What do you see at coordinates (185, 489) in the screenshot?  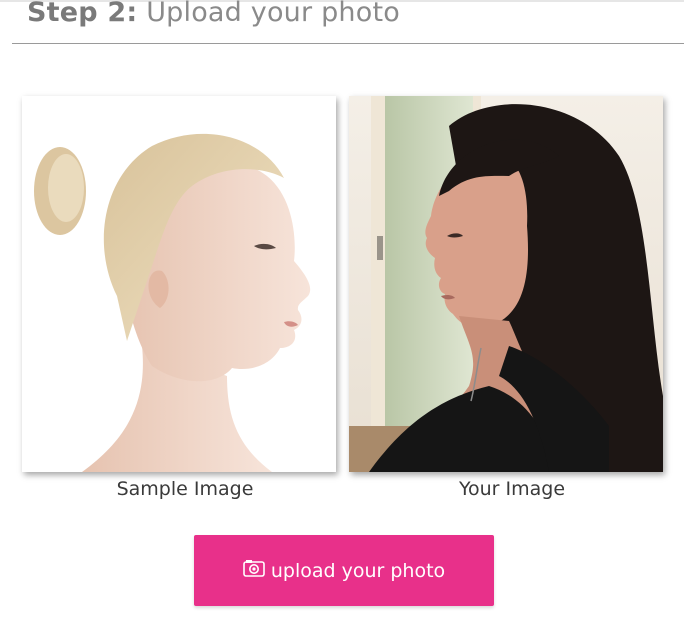 I see `sample-image-caption: Sample Image` at bounding box center [185, 489].